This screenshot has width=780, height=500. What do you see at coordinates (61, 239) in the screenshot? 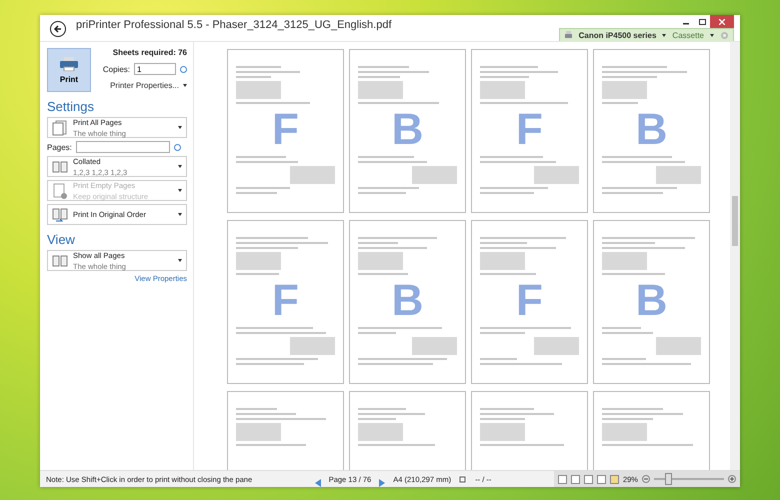
I see `view-heading: View` at bounding box center [61, 239].